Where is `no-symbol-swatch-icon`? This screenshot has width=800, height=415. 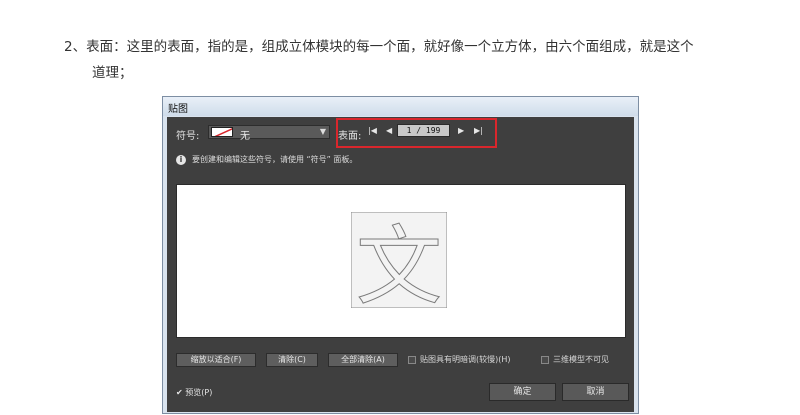
no-symbol-swatch-icon is located at coordinates (222, 132).